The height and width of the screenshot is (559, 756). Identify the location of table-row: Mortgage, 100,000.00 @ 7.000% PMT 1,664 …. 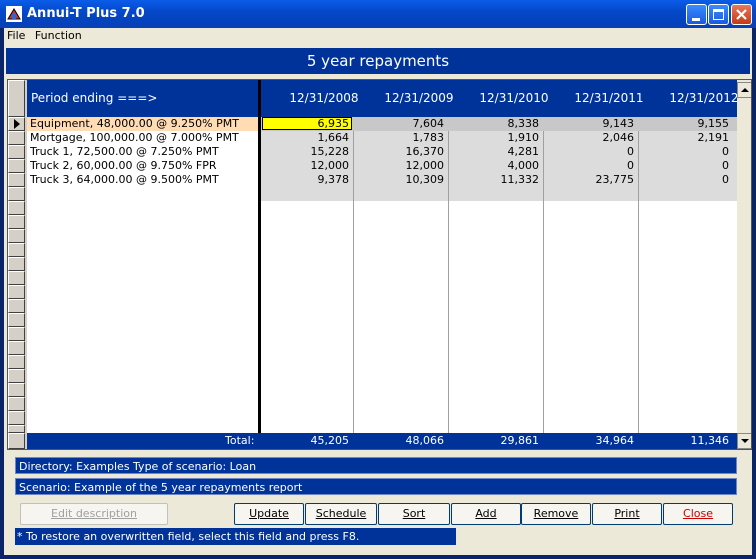
(382, 138).